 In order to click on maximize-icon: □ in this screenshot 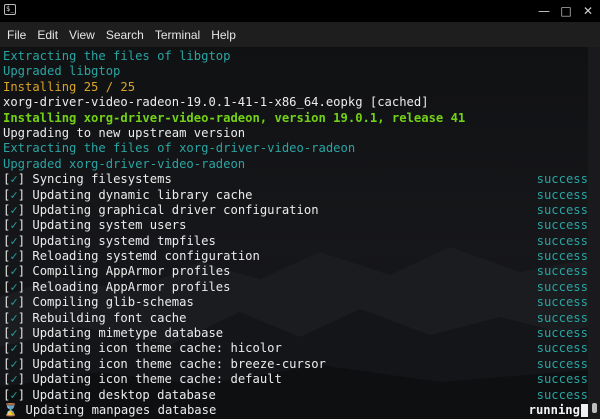, I will do `click(566, 11)`.